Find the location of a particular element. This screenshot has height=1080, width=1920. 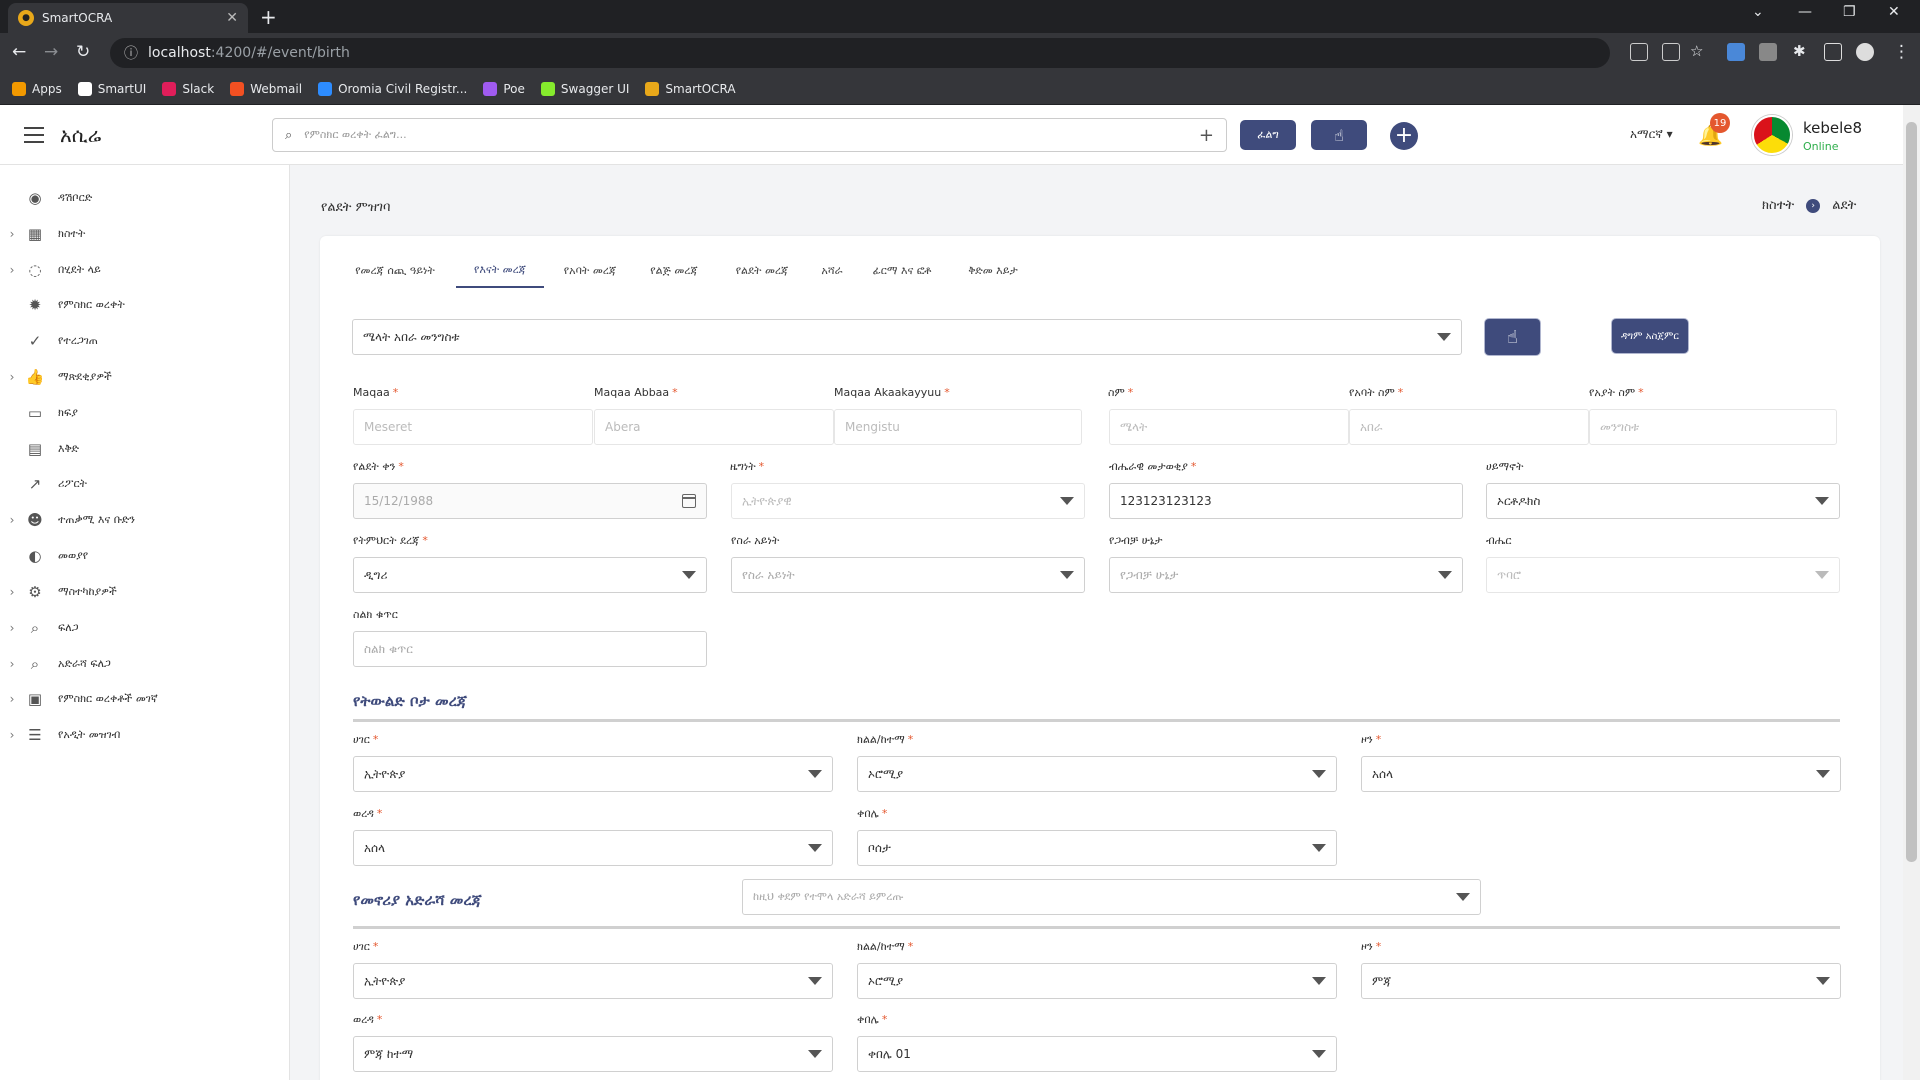

occupation-select: የስራ አይነት is located at coordinates (908, 575).